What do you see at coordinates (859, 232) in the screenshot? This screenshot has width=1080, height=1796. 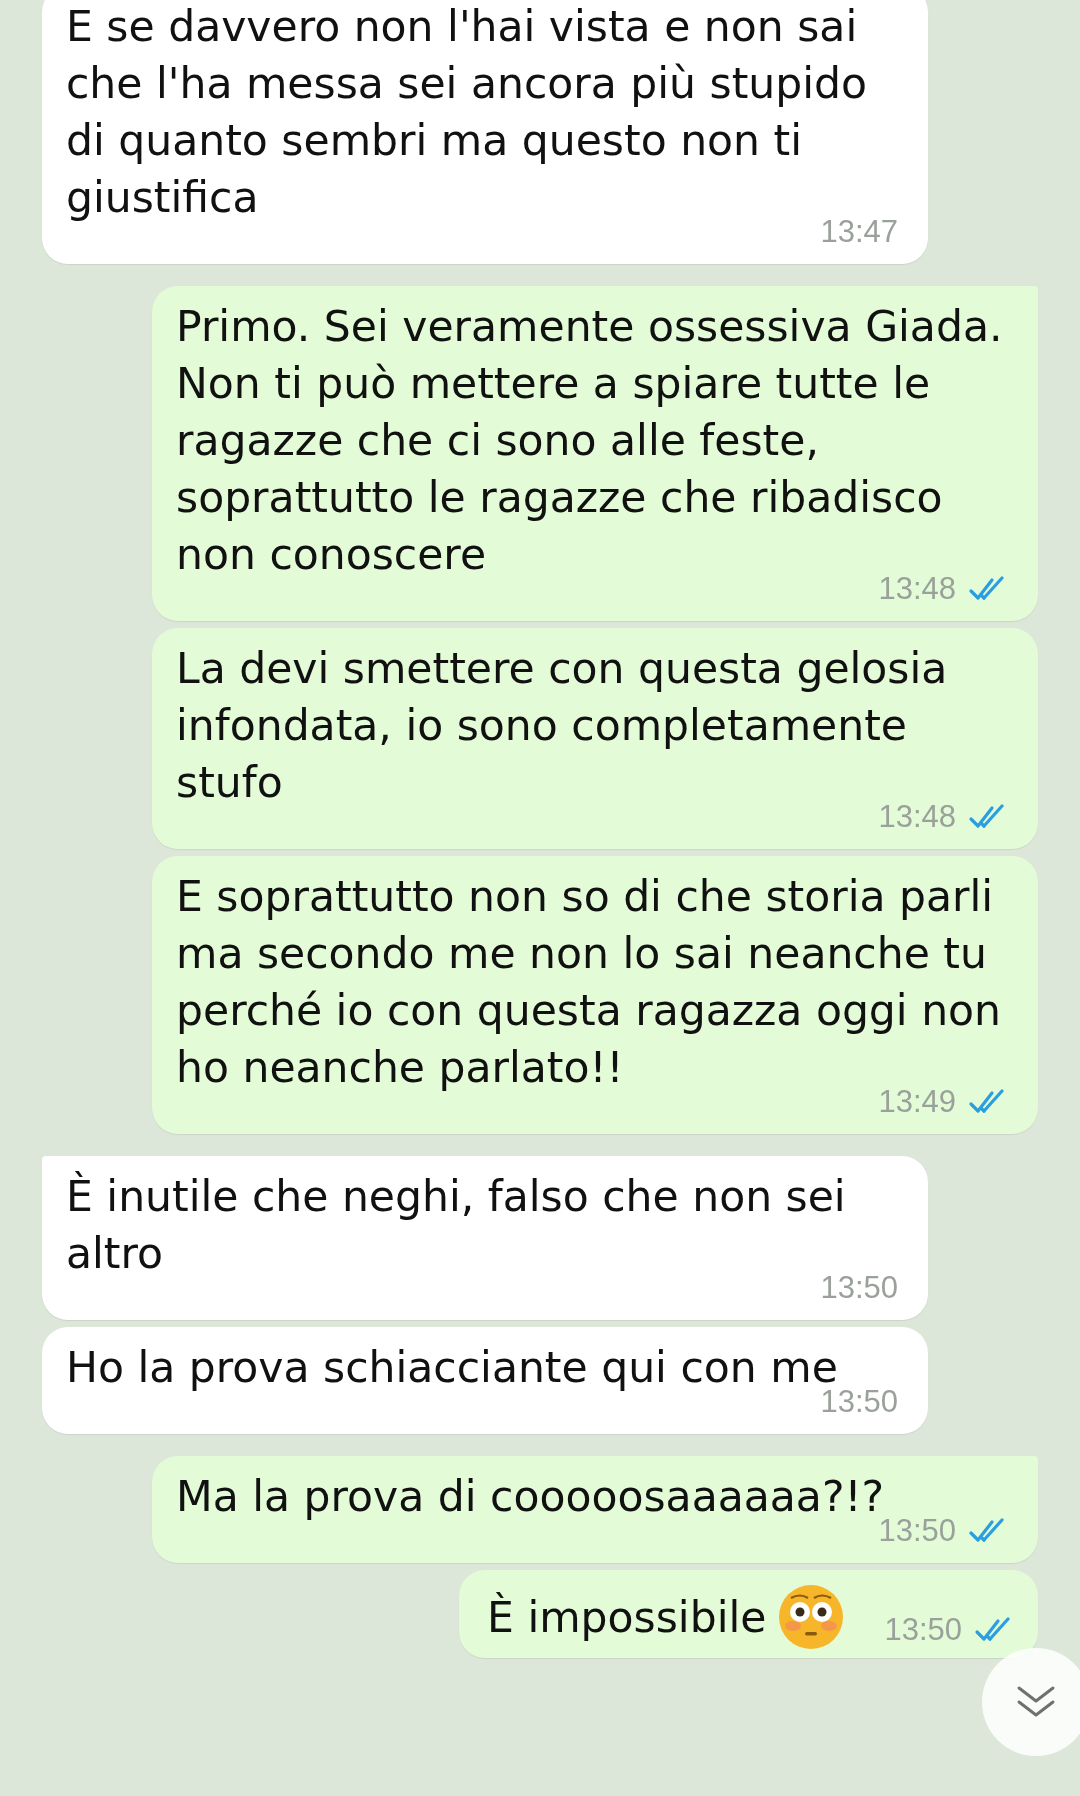 I see `message-time: 13:47` at bounding box center [859, 232].